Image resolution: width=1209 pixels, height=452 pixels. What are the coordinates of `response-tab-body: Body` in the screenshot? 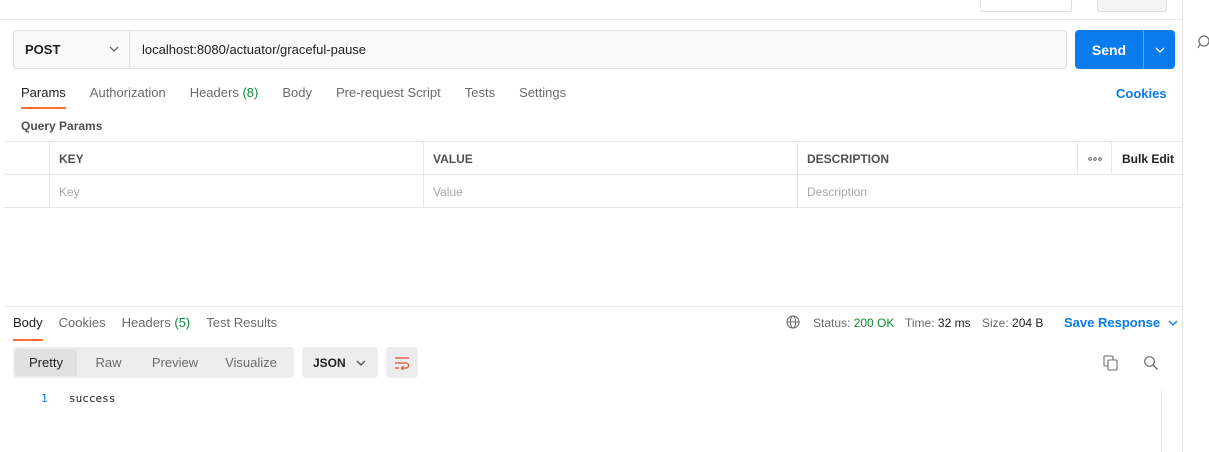 It's located at (28, 328).